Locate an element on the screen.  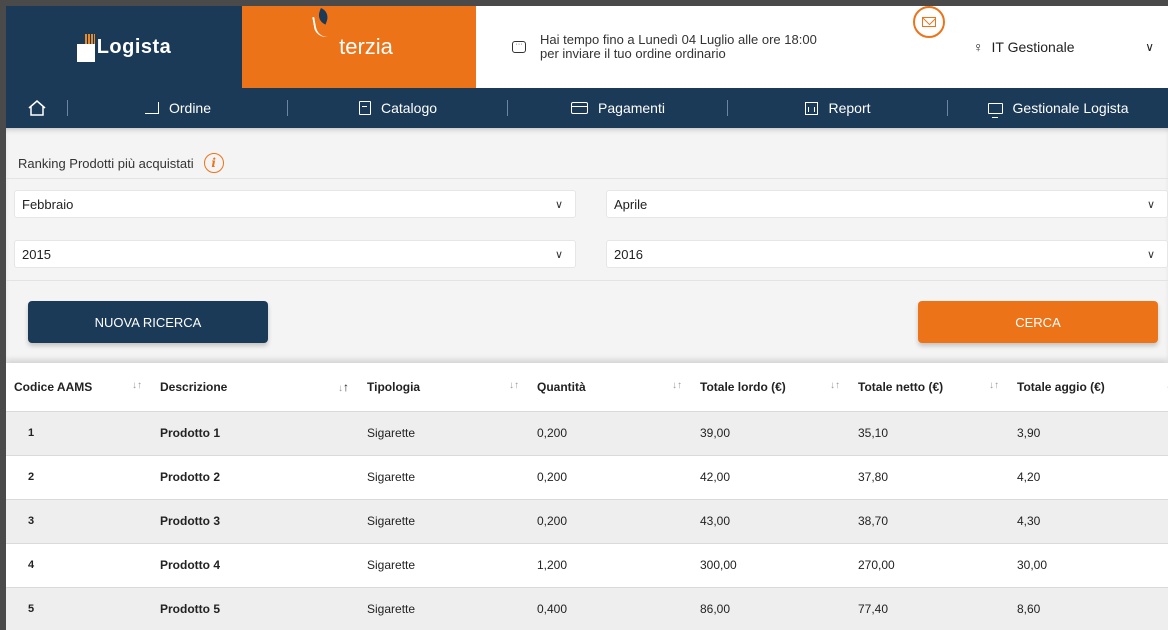
report-icon is located at coordinates (812, 108).